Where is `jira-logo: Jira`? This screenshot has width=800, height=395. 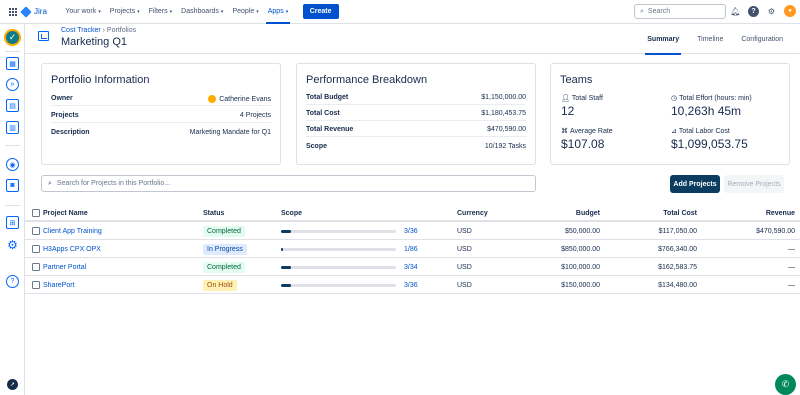 jira-logo: Jira is located at coordinates (33, 11).